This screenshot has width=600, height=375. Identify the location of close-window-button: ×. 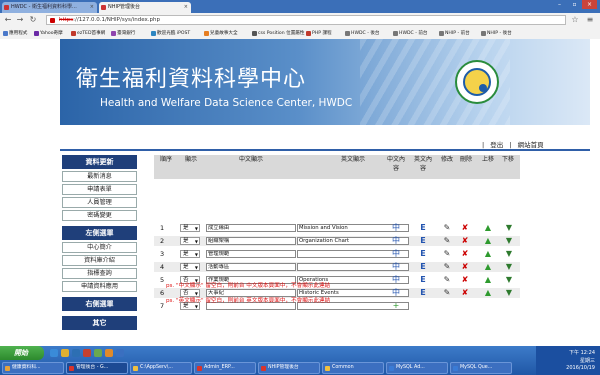
(589, 4).